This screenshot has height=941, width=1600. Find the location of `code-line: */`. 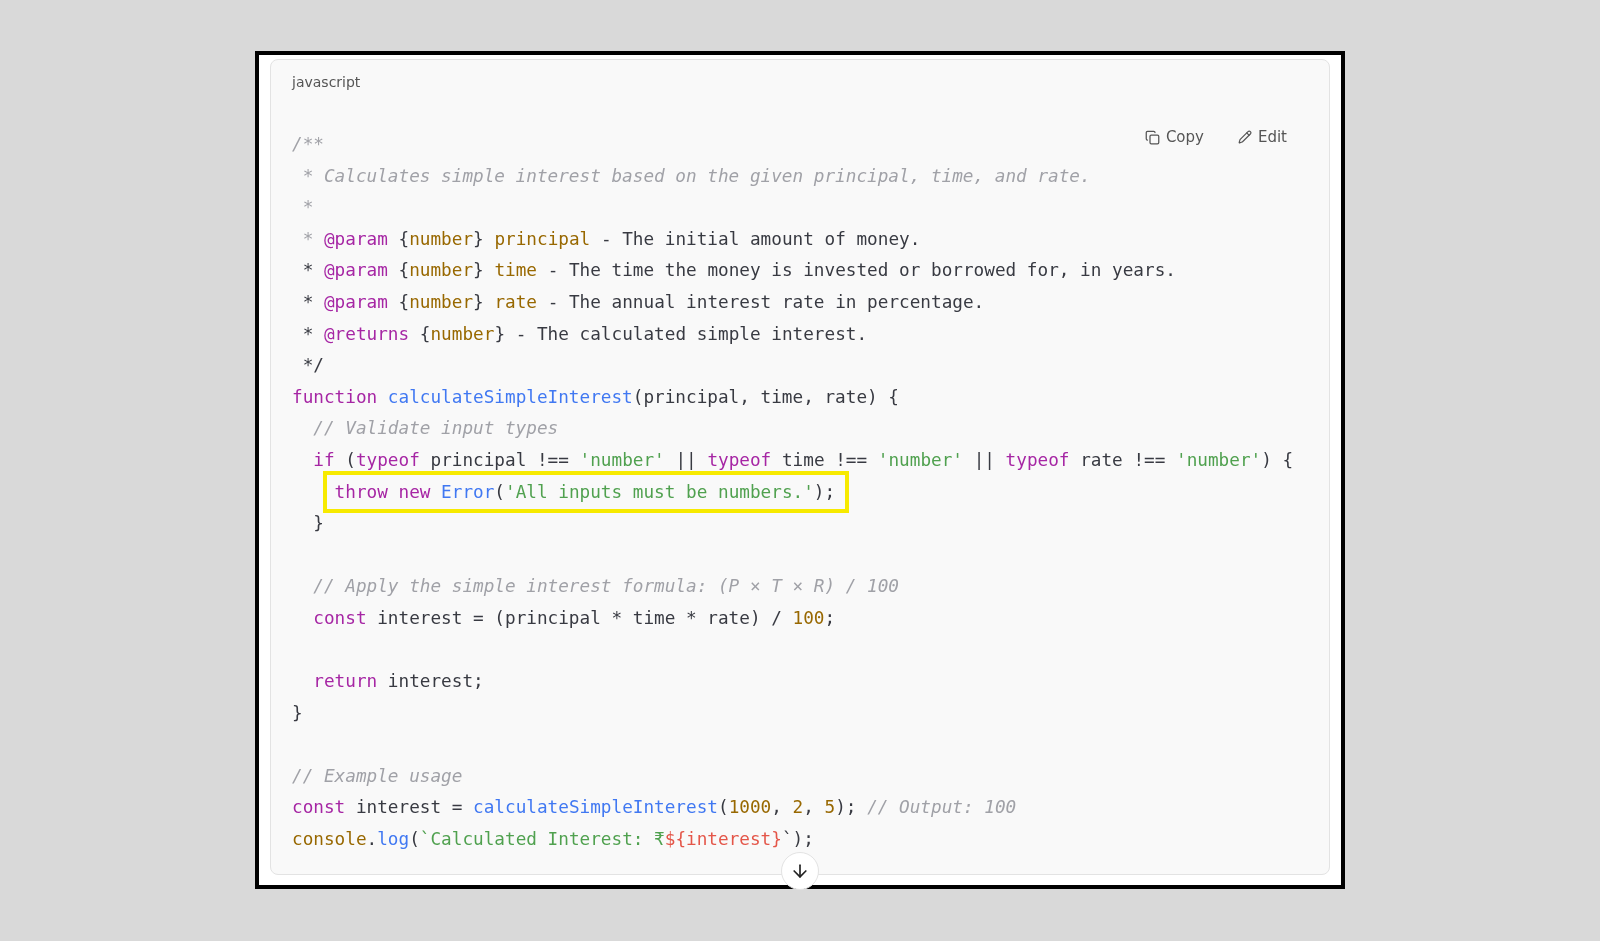

code-line: */ is located at coordinates (312, 366).